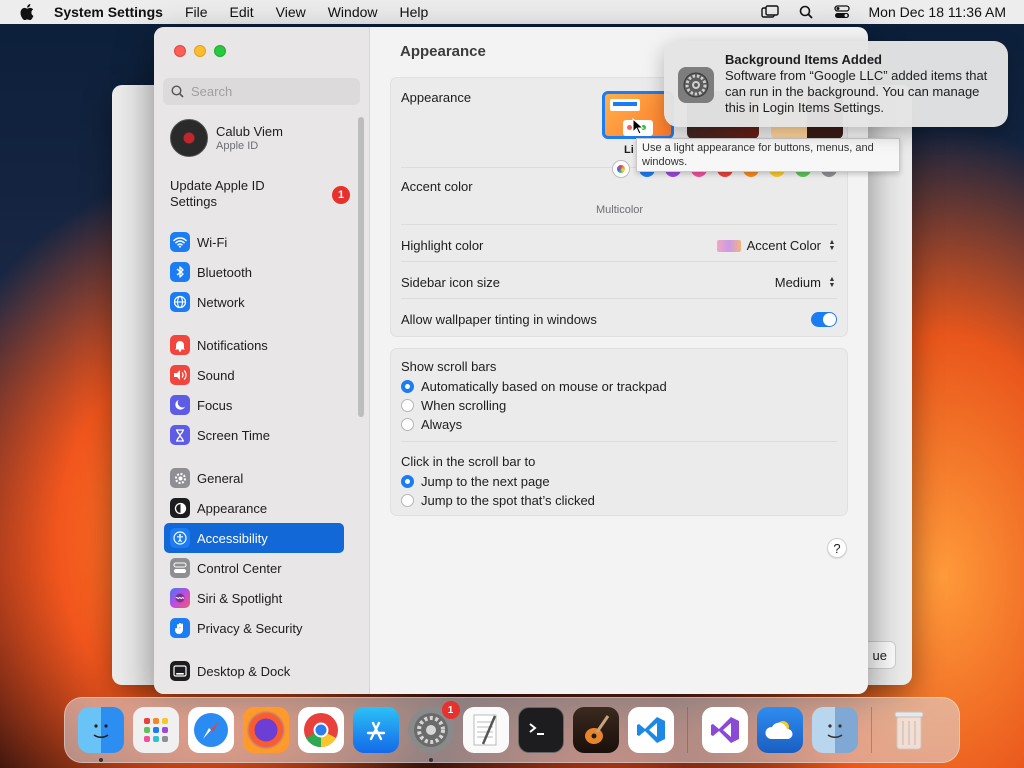 The image size is (1024, 768). Describe the element at coordinates (215, 405) in the screenshot. I see `sidebar-item-label: Focus` at that location.